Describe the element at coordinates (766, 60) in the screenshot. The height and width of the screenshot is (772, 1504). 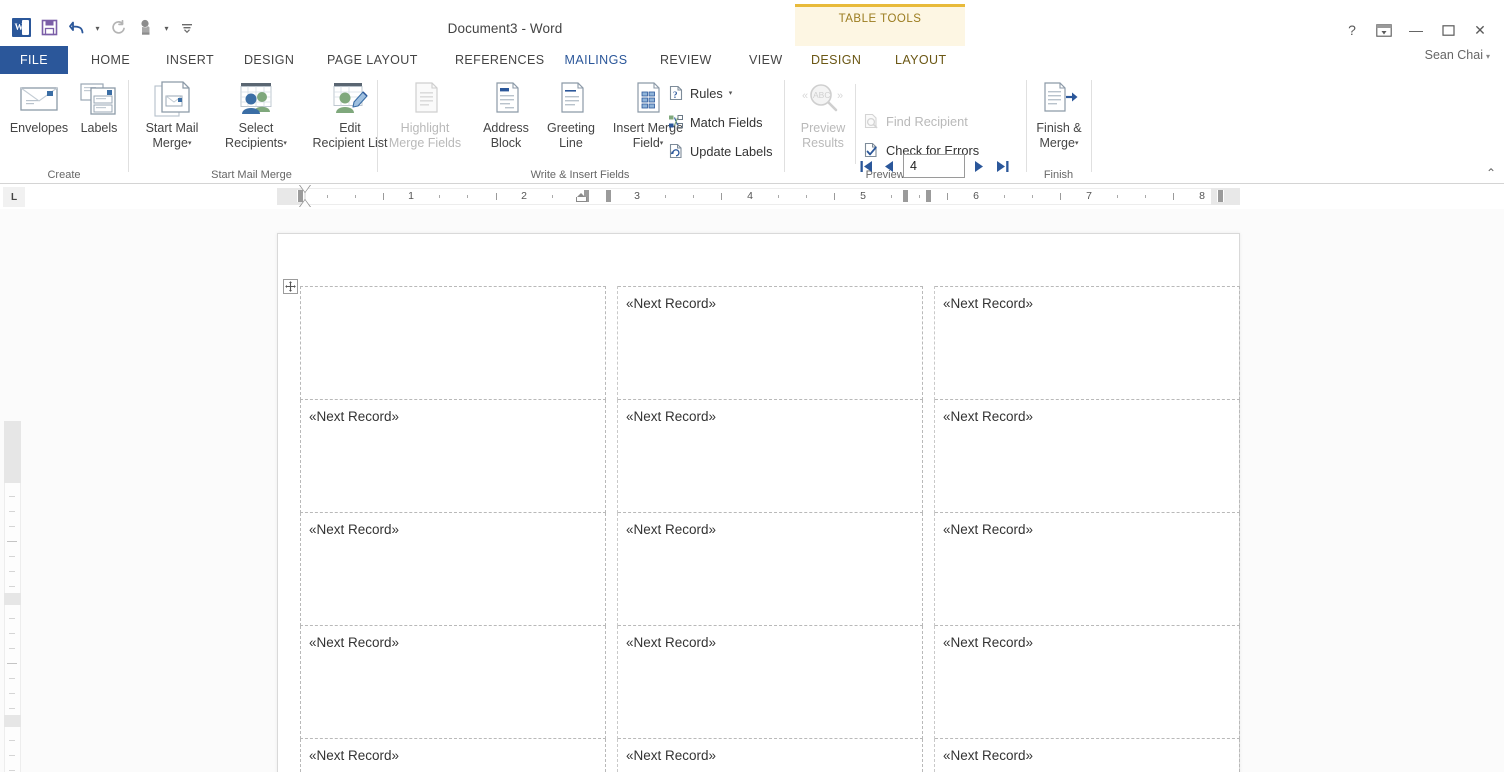
I see `tab-view: VIEW` at that location.